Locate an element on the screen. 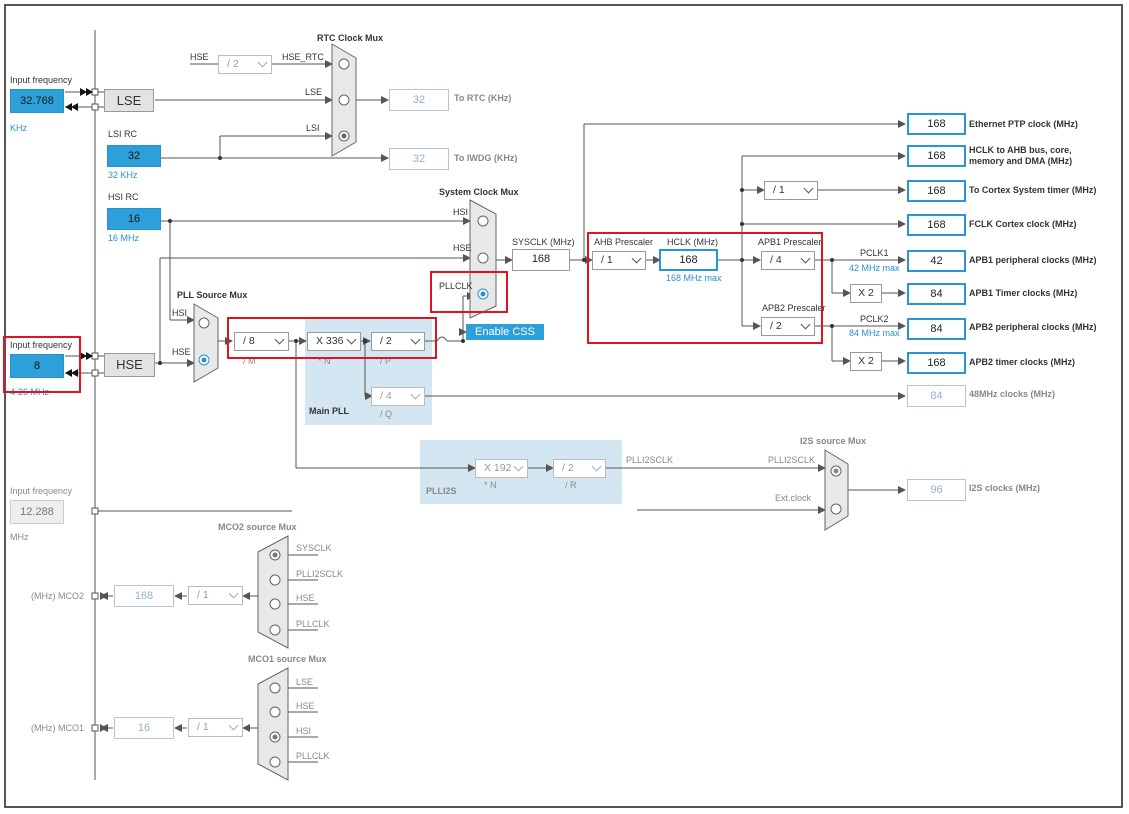 This screenshot has height=814, width=1129. lsi-unit-label: 32 KHz is located at coordinates (123, 175).